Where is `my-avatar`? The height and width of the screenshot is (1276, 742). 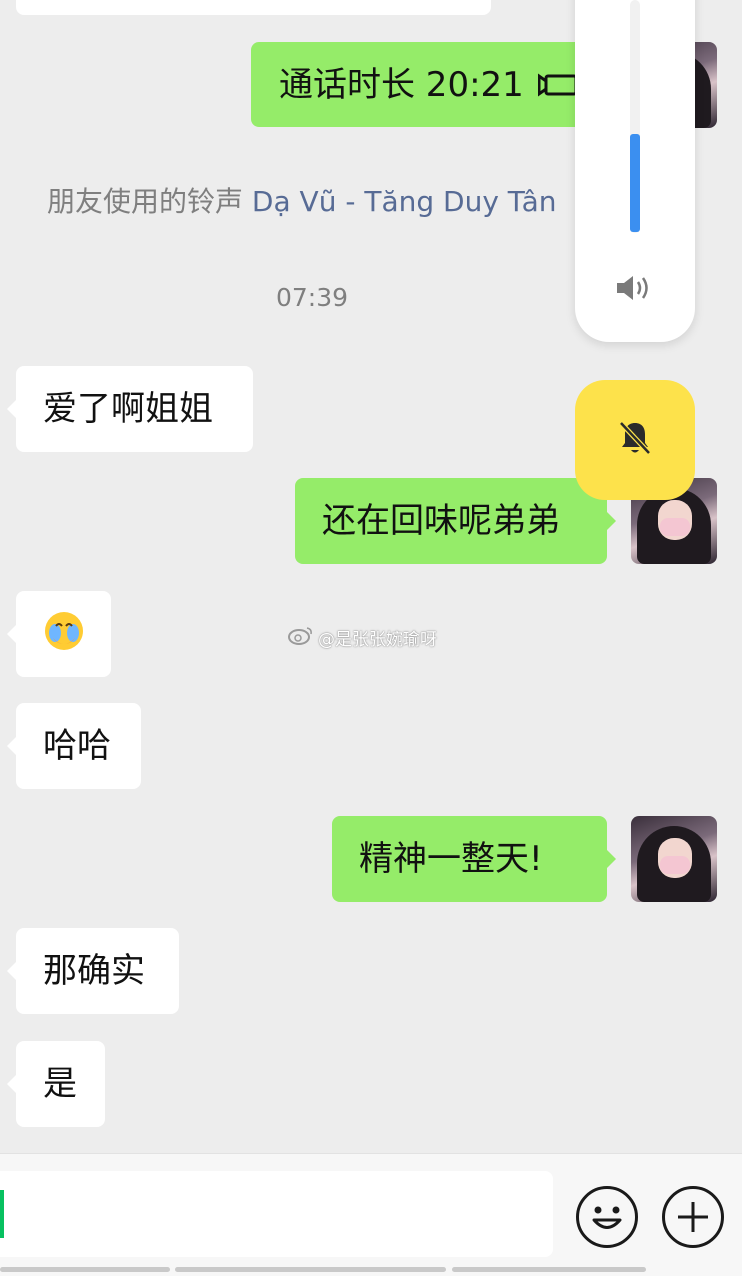 my-avatar is located at coordinates (674, 859).